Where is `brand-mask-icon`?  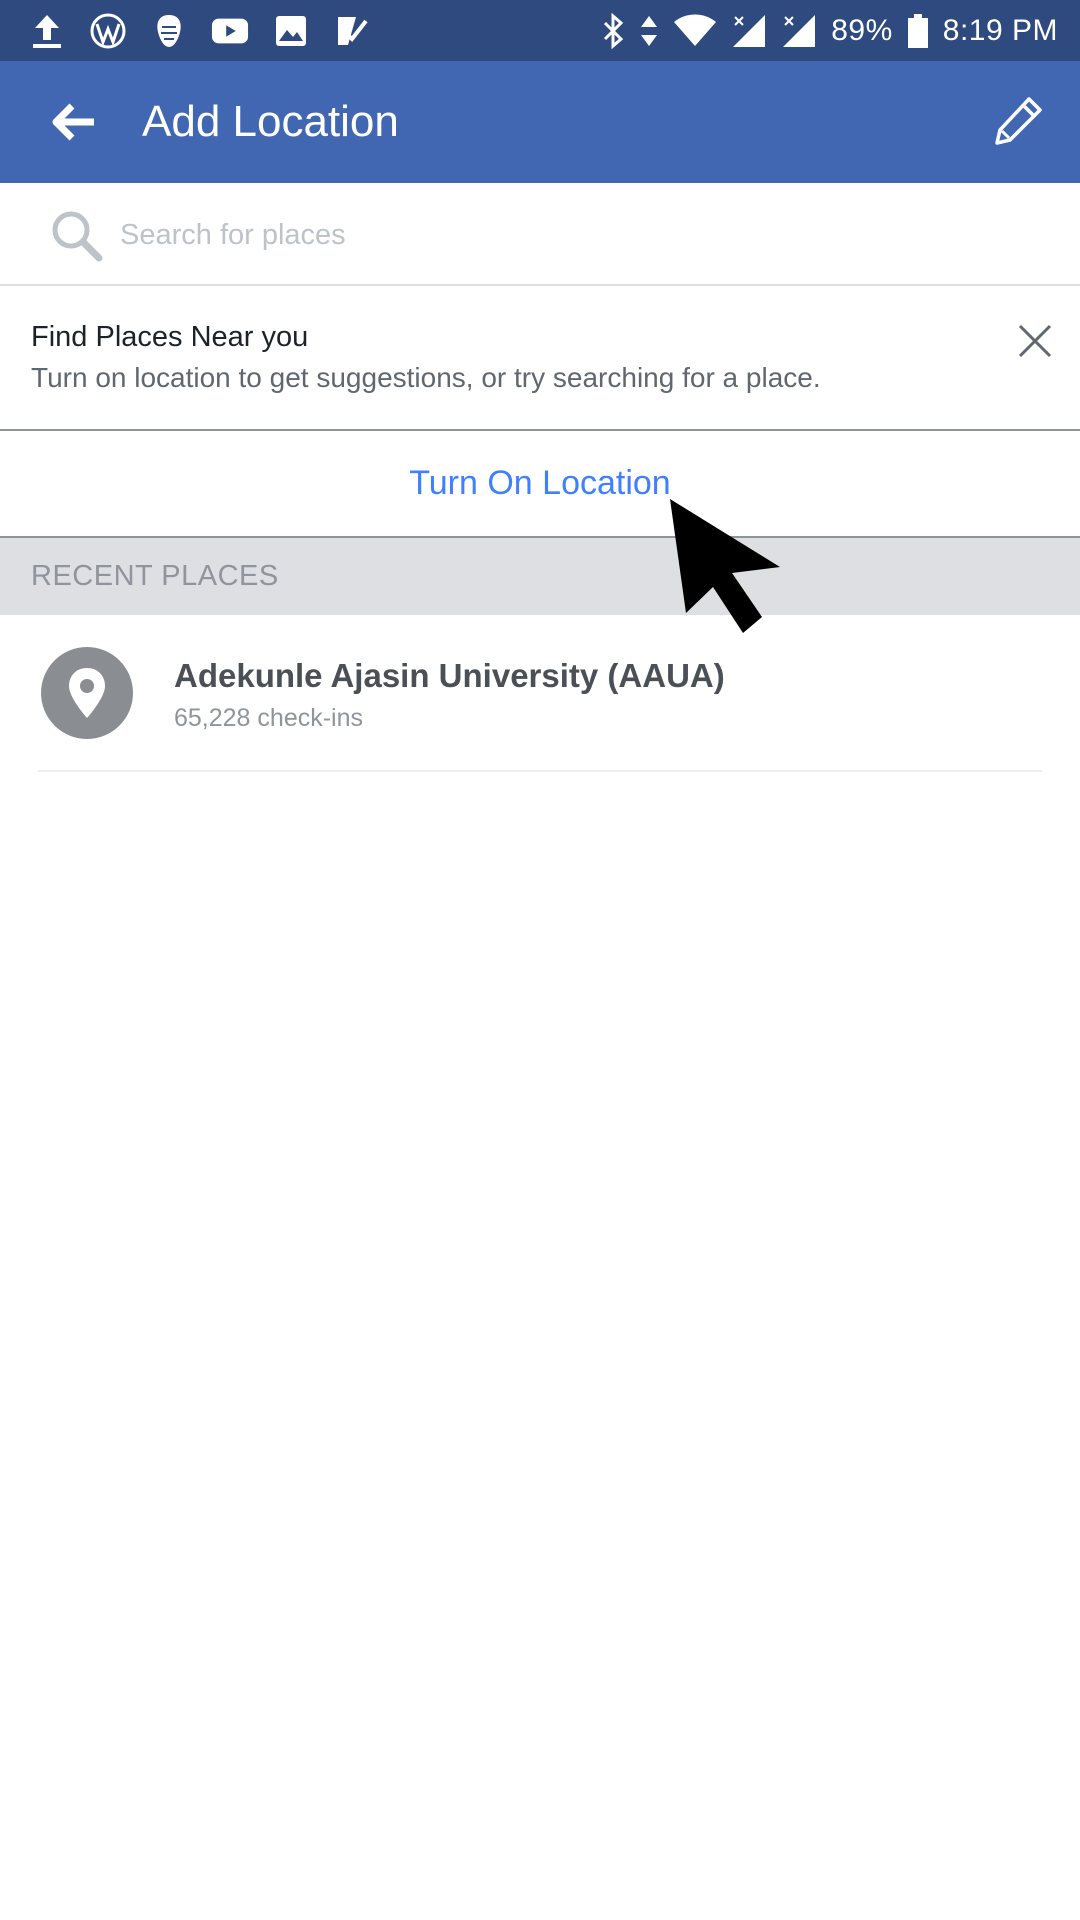 brand-mask-icon is located at coordinates (169, 31).